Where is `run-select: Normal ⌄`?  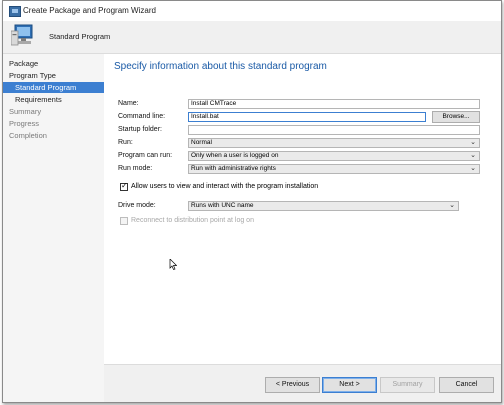
run-select: Normal ⌄ is located at coordinates (334, 143).